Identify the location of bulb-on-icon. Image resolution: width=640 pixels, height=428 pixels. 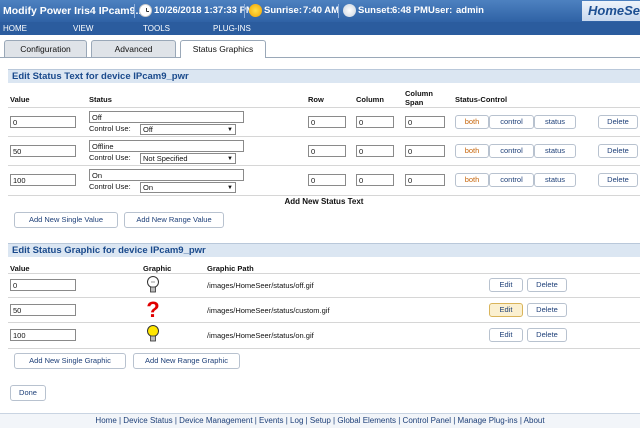
(153, 335).